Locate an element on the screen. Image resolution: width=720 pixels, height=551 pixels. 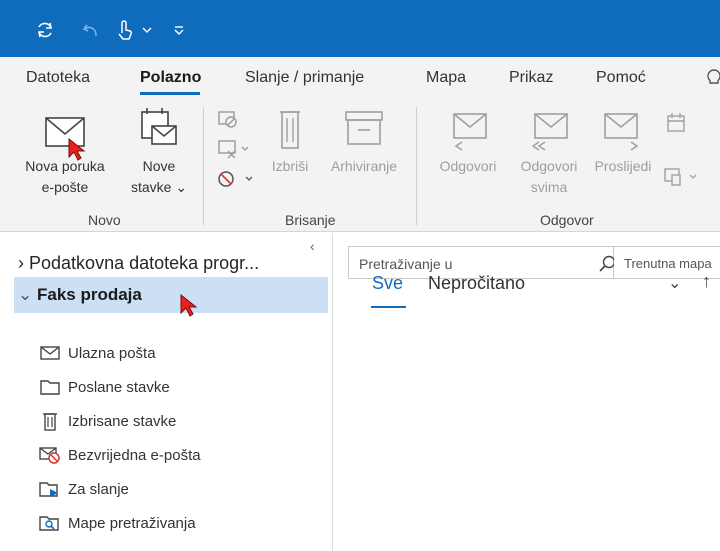
forward-icon is located at coordinates (623, 130).